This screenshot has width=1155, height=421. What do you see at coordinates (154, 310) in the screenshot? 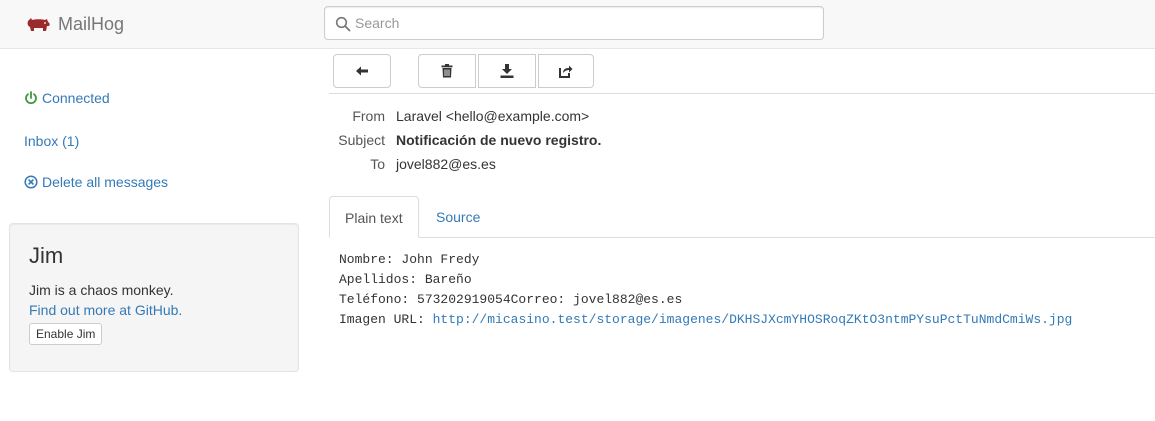
I see `jim-github-link: Find out more at GitHub.` at bounding box center [154, 310].